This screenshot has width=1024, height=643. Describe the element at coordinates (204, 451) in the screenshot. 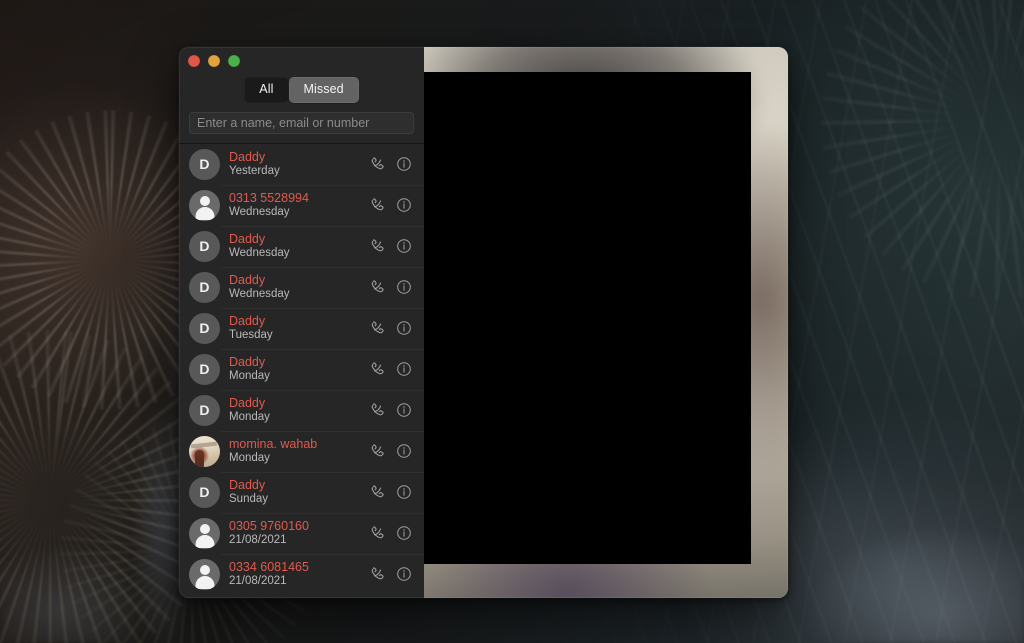

I see `avatar-photo` at that location.